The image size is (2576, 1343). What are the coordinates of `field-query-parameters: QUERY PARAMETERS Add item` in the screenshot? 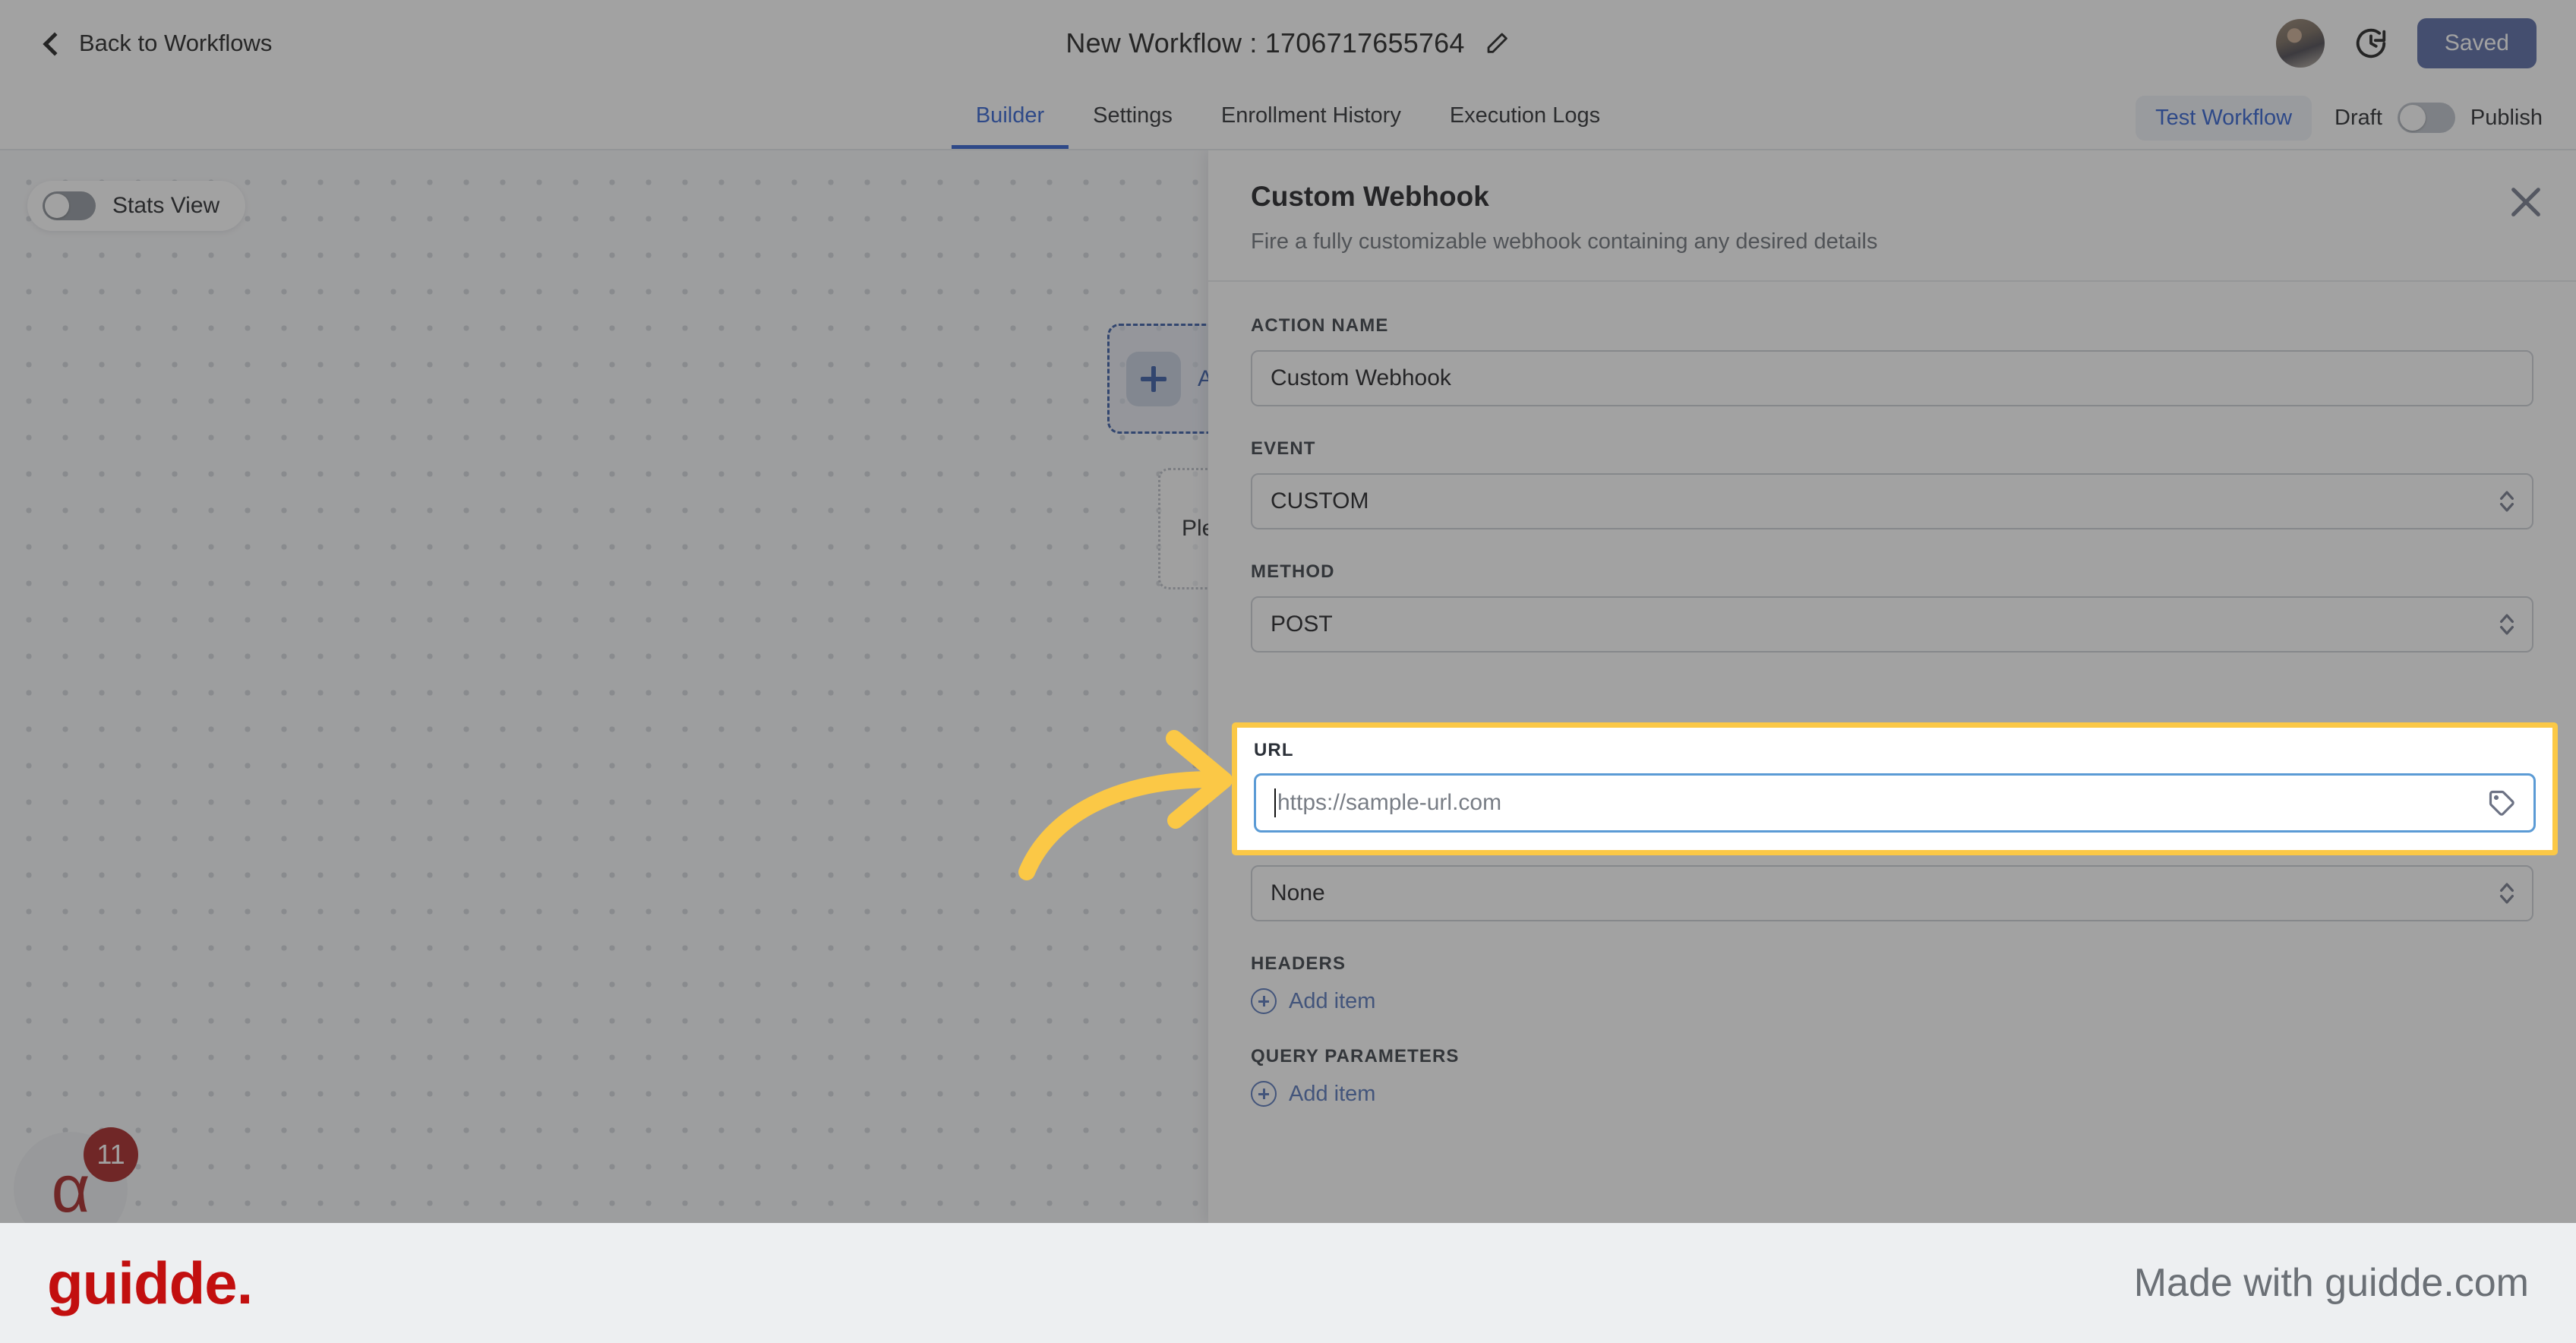 It's located at (1892, 1076).